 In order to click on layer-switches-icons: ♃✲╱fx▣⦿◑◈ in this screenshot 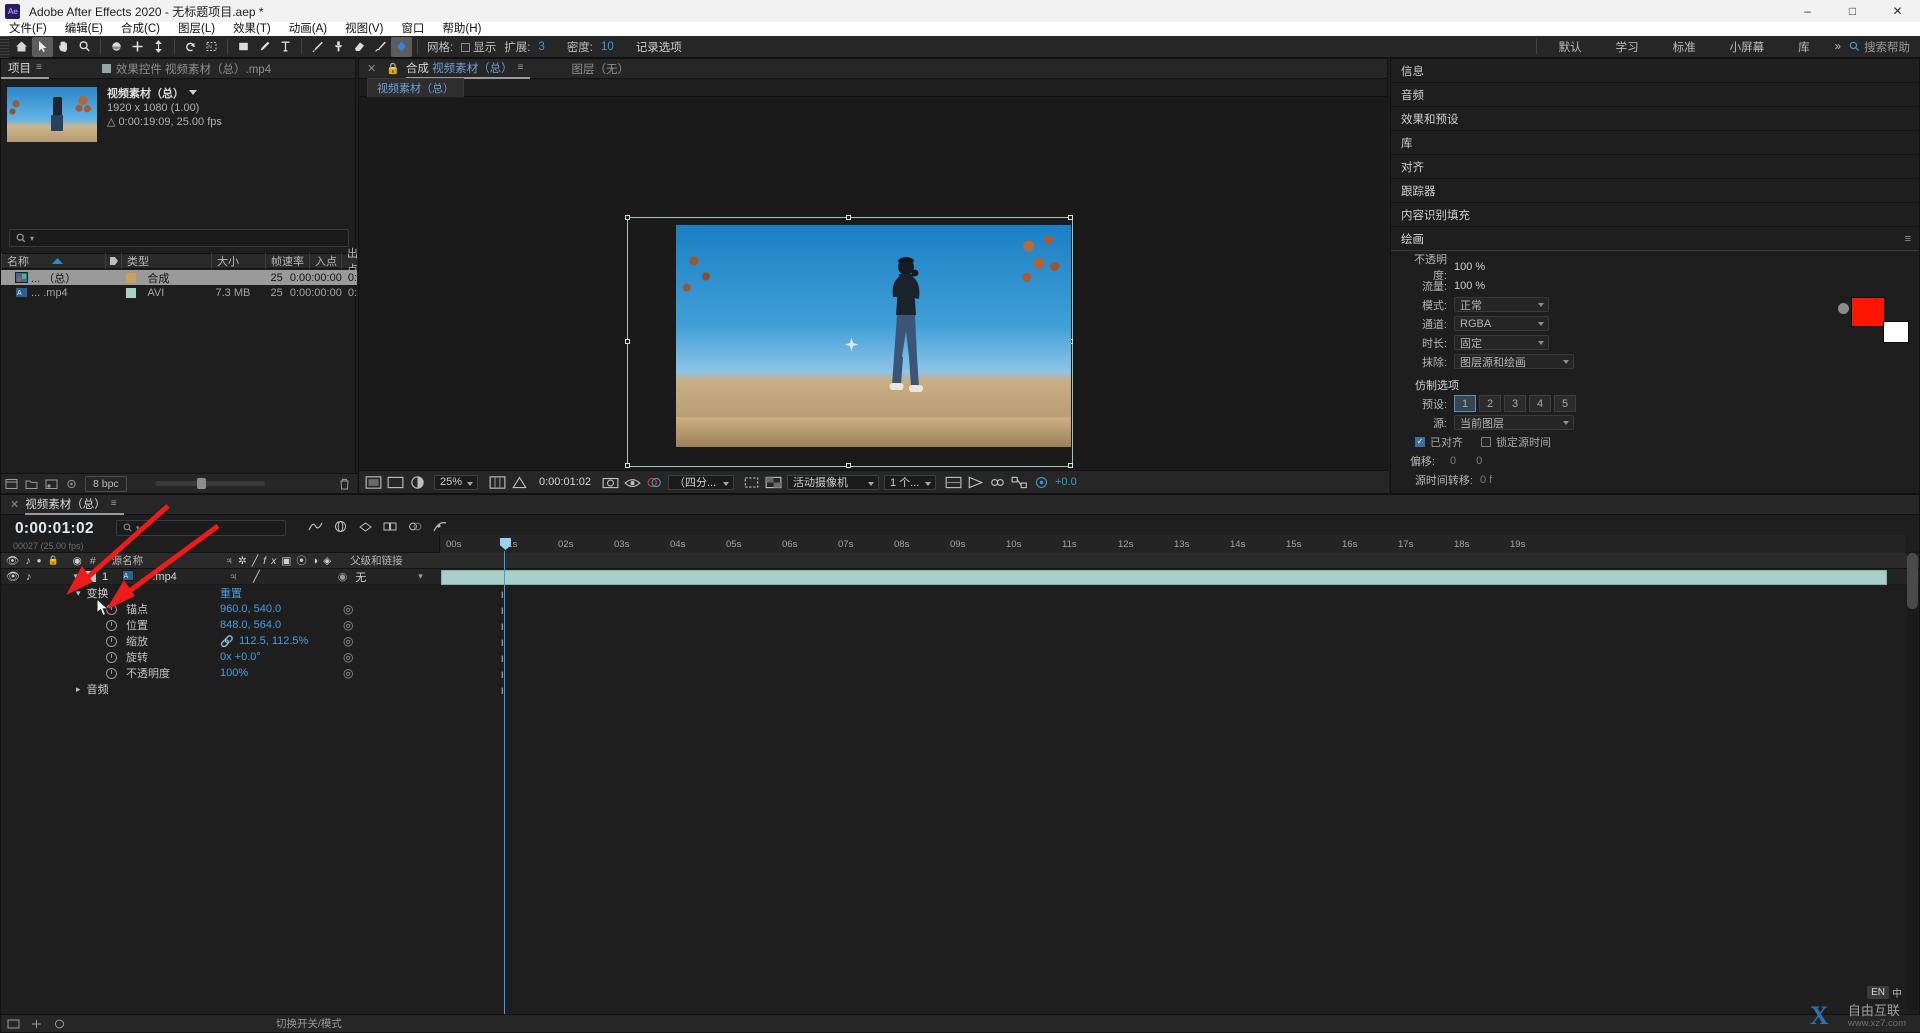, I will do `click(280, 560)`.